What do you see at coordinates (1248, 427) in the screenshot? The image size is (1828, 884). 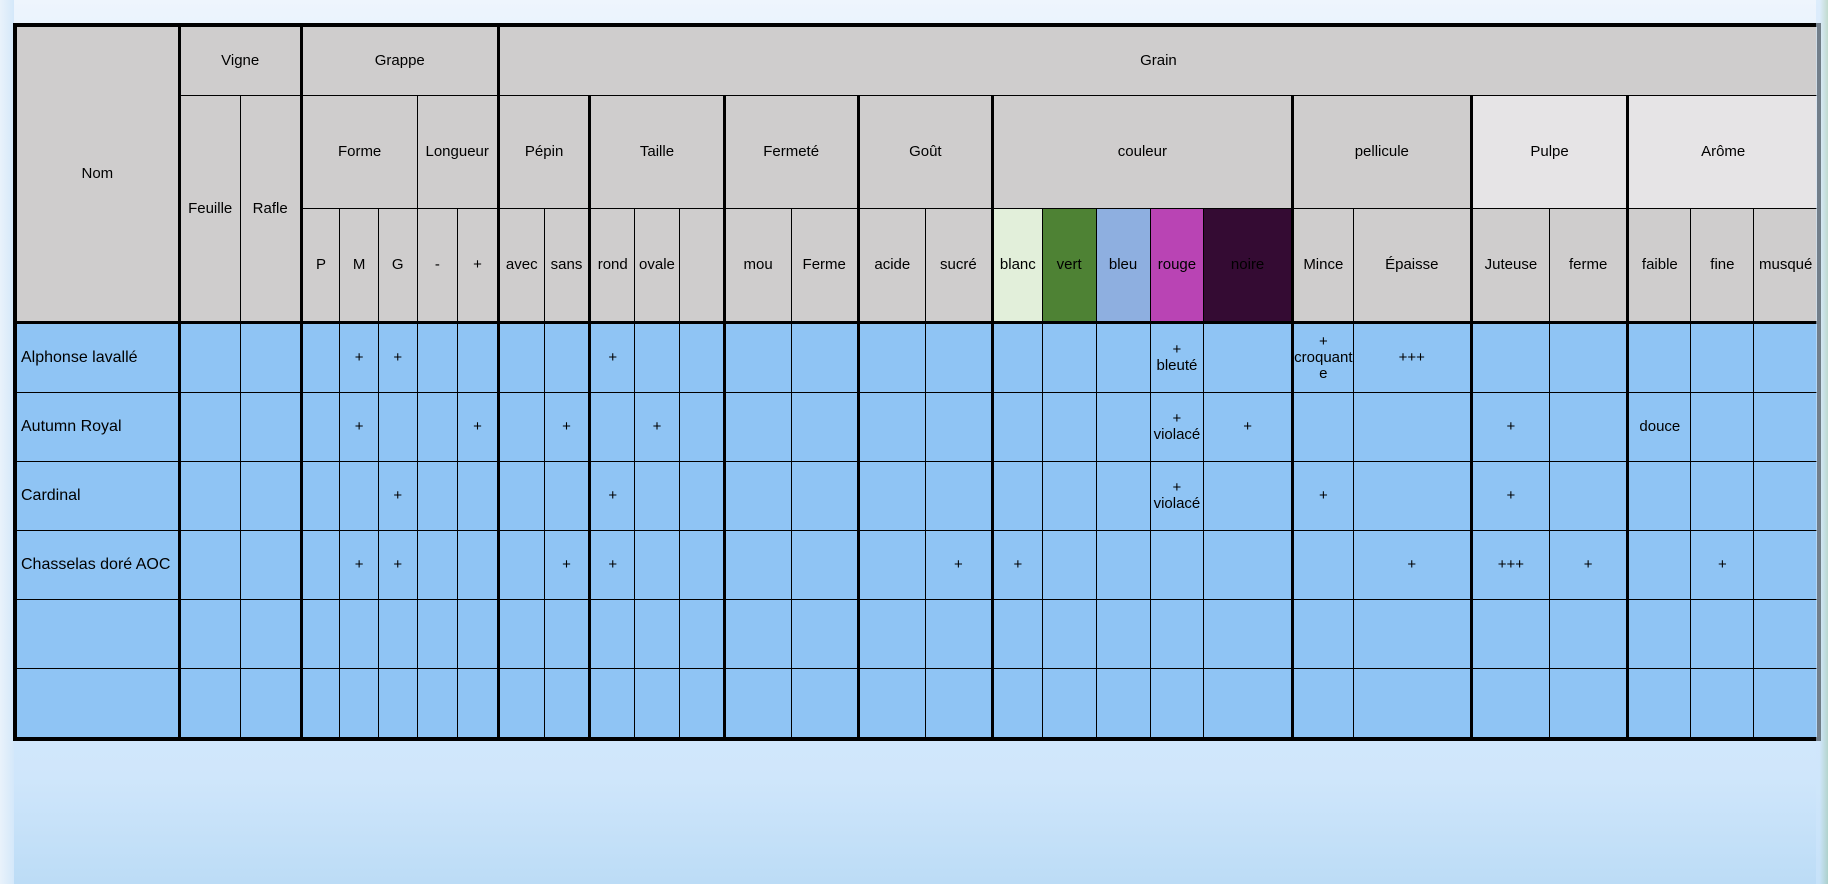 I see `cell-couleur-noire: +` at bounding box center [1248, 427].